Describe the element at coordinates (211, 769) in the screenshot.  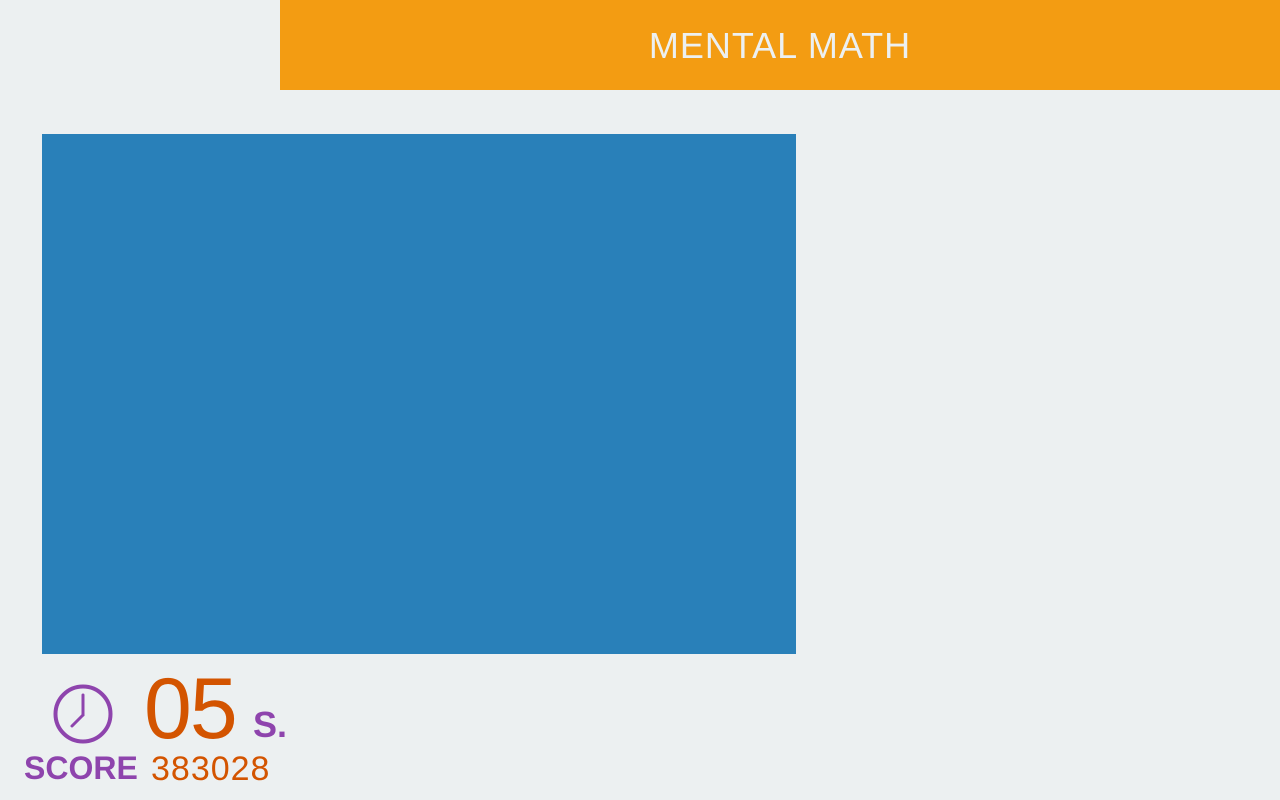
I see `score-value: 383028` at that location.